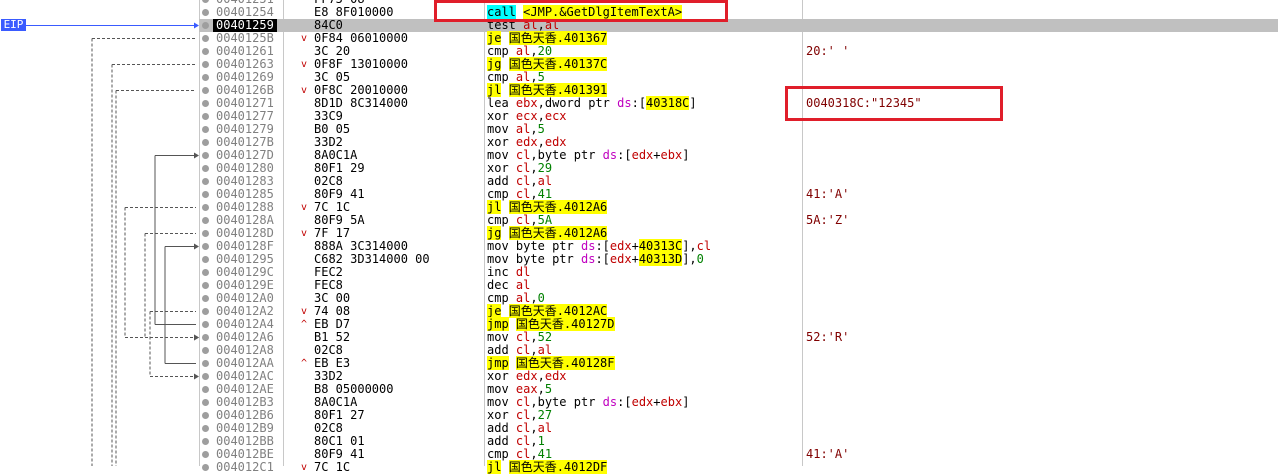 This screenshot has height=474, width=1278. What do you see at coordinates (558, 207) in the screenshot?
I see `operands: 国色天香.4012A6` at bounding box center [558, 207].